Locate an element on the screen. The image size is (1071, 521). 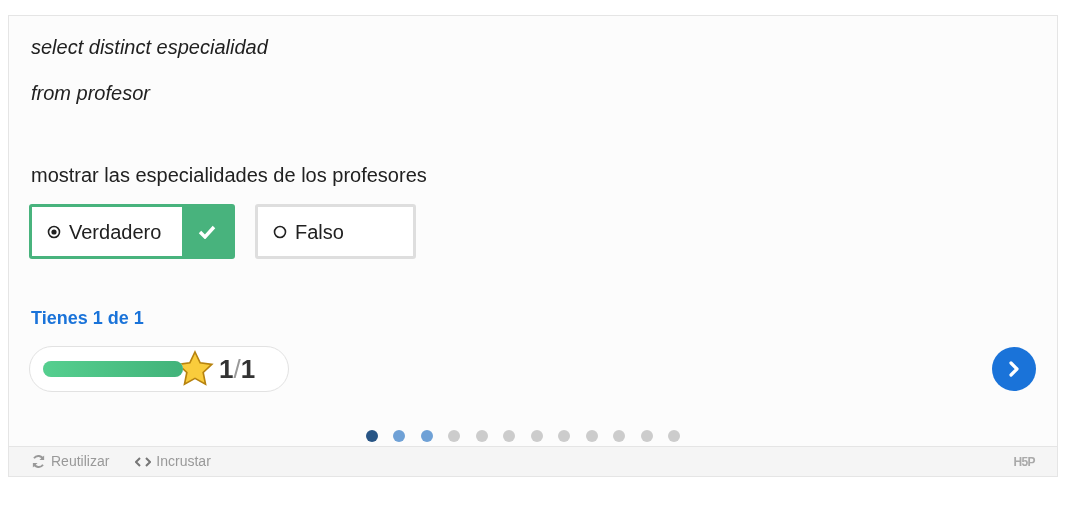
code-line: select distinct especialidad is located at coordinates (150, 47).